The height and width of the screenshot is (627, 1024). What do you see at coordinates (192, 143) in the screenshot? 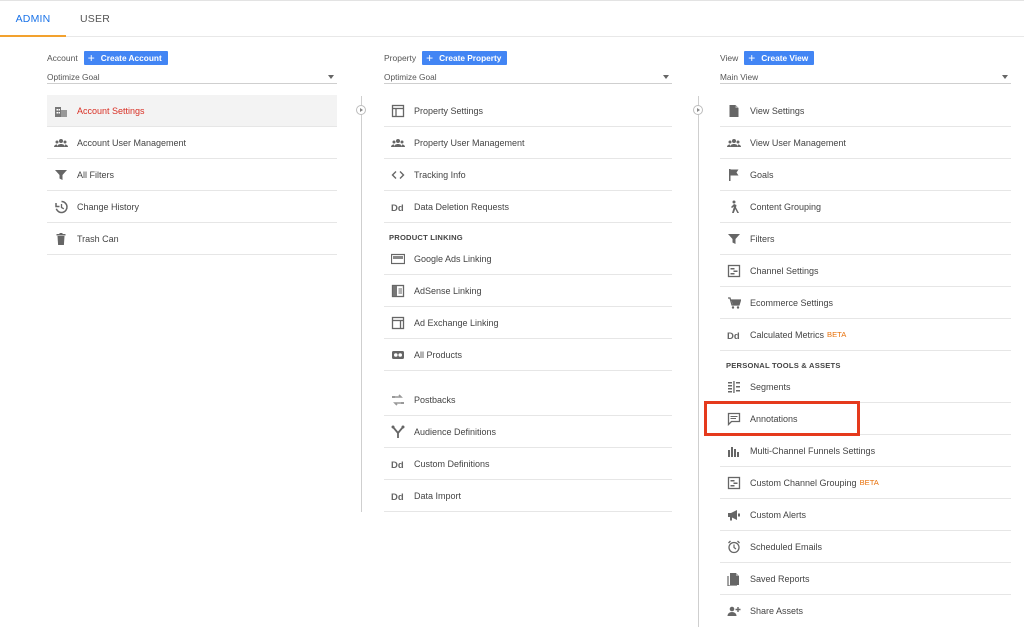
I see `account-user-management-item: Account User Management` at bounding box center [192, 143].